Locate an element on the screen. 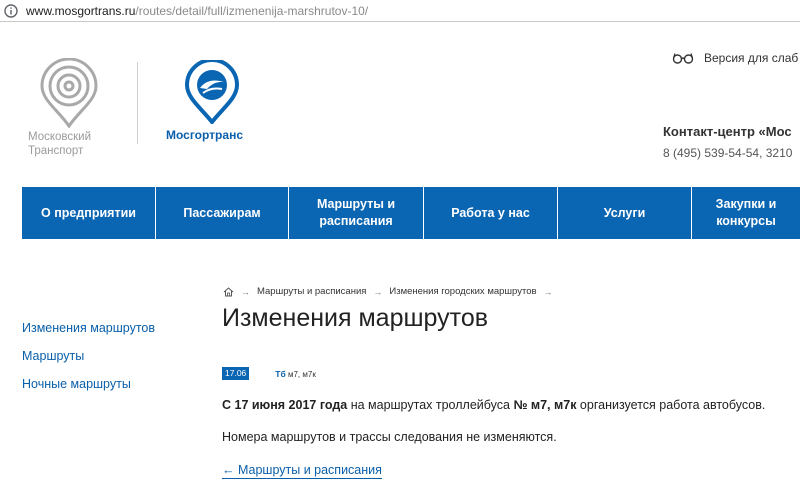  moscow-transport-logo-icon is located at coordinates (69, 93).